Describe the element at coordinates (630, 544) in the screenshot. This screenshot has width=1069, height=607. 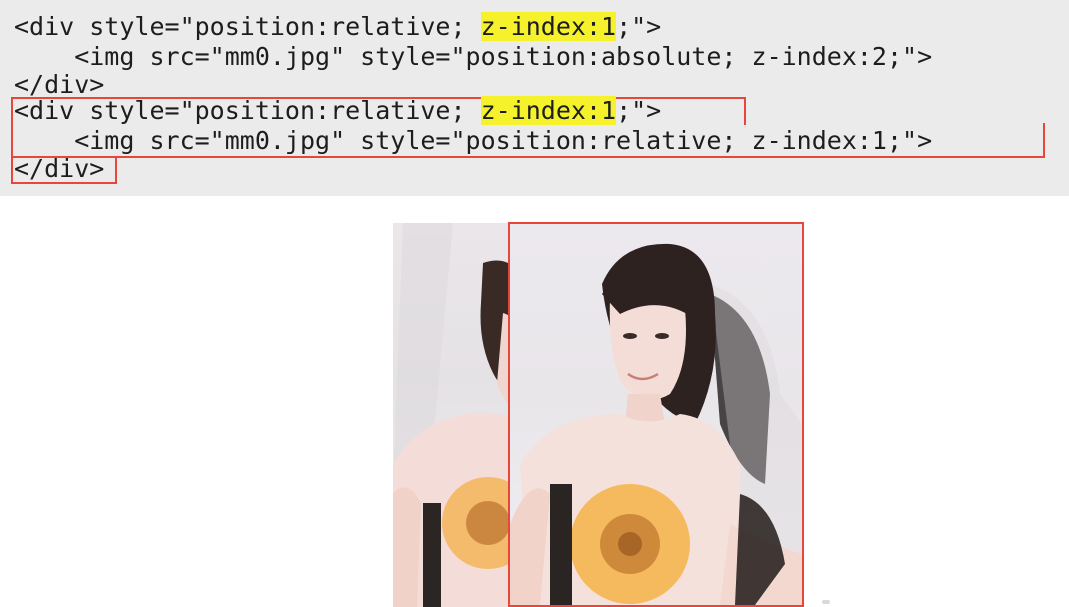
I see `shirt-sunflower` at that location.